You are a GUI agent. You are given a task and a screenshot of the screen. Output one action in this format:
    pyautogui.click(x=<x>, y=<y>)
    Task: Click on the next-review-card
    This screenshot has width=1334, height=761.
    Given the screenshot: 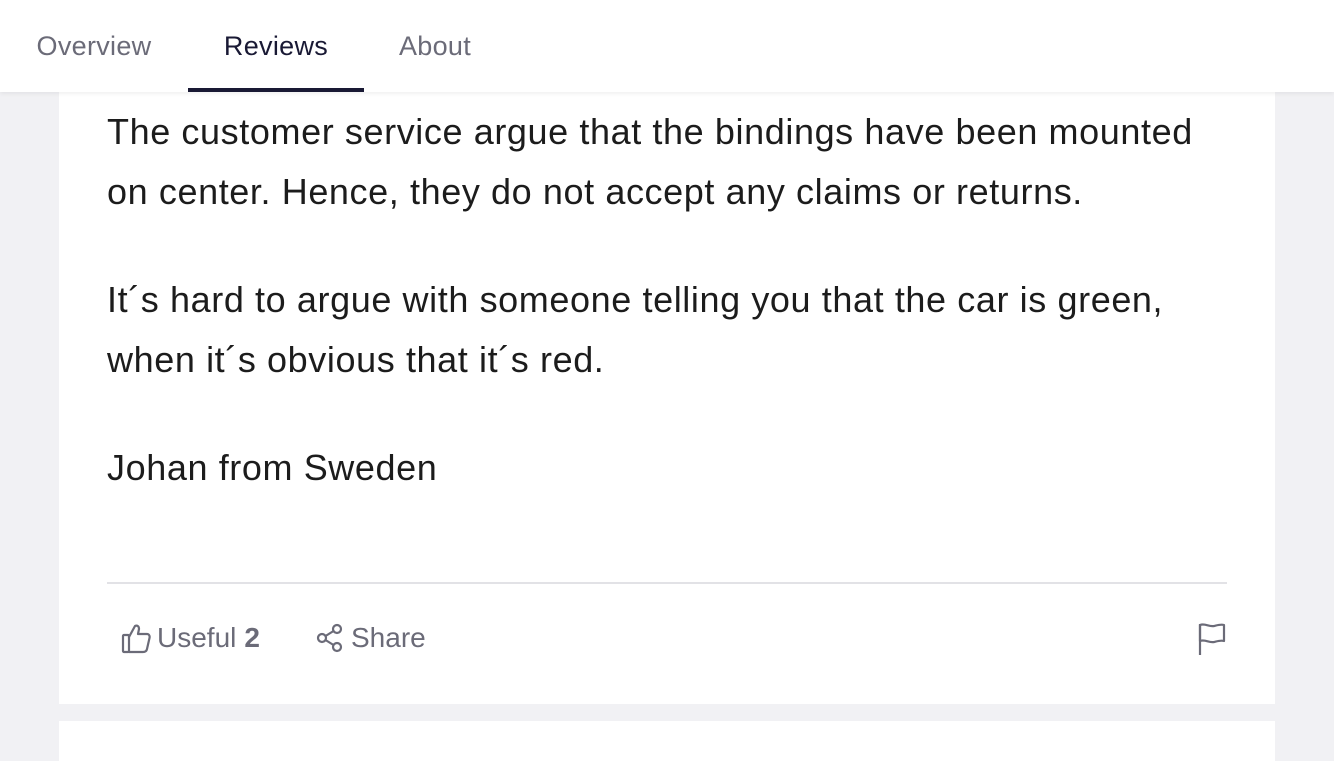 What is the action you would take?
    pyautogui.click(x=667, y=741)
    